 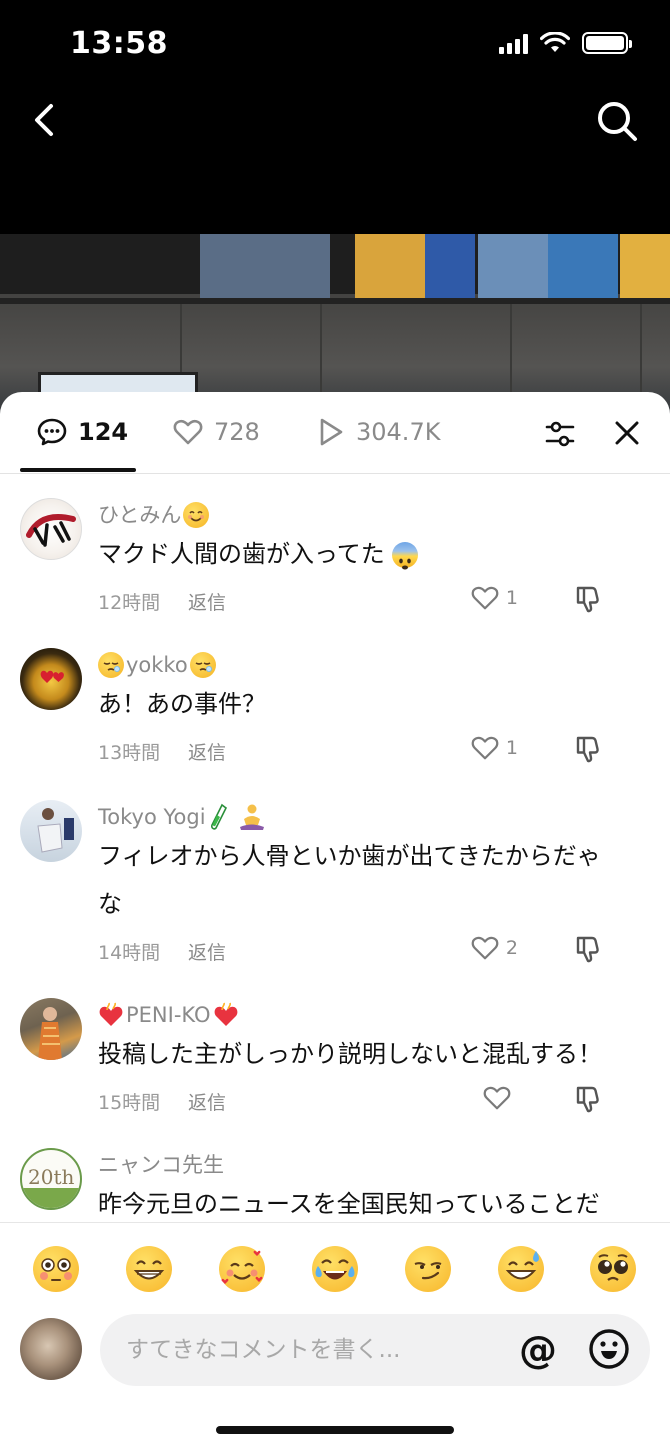 What do you see at coordinates (349, 1204) in the screenshot?
I see `comment-text: 昨今元旦のニュースを全国民知っていることだ` at bounding box center [349, 1204].